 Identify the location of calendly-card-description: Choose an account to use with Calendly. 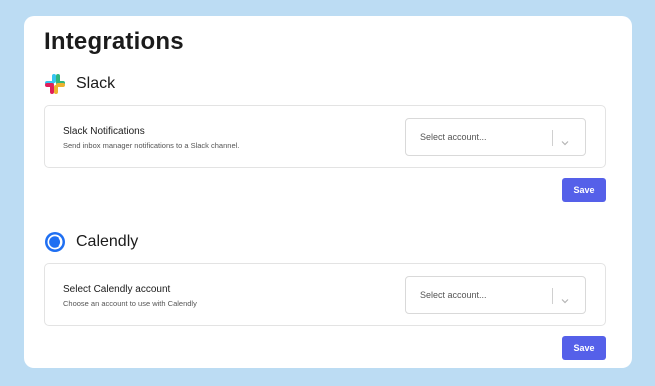
(130, 303).